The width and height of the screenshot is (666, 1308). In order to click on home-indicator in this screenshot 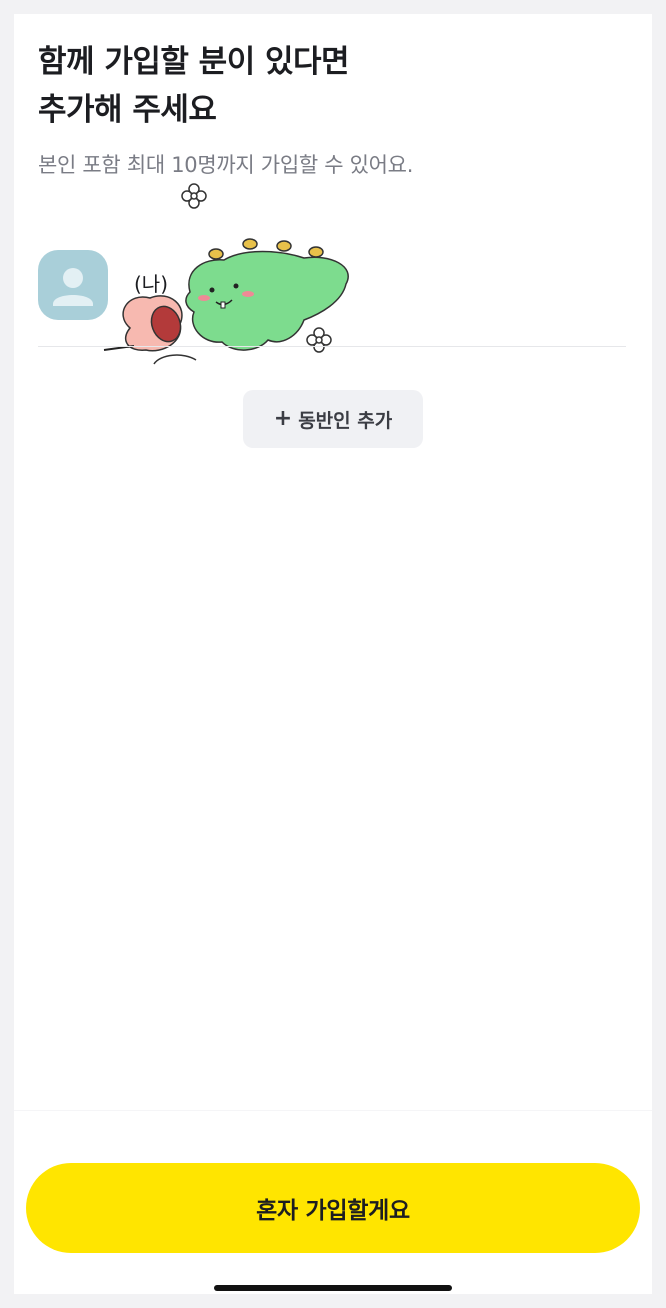, I will do `click(333, 1288)`.